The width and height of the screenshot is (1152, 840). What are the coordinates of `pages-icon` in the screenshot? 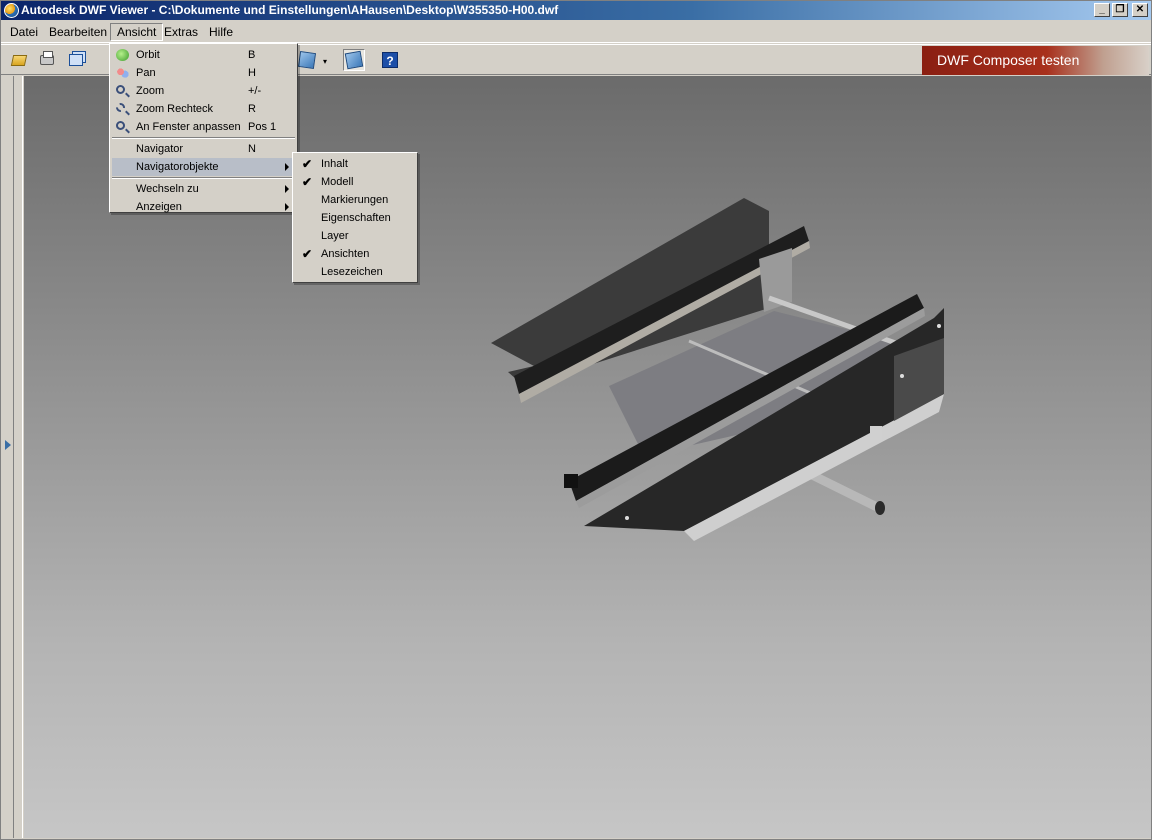 It's located at (76, 60).